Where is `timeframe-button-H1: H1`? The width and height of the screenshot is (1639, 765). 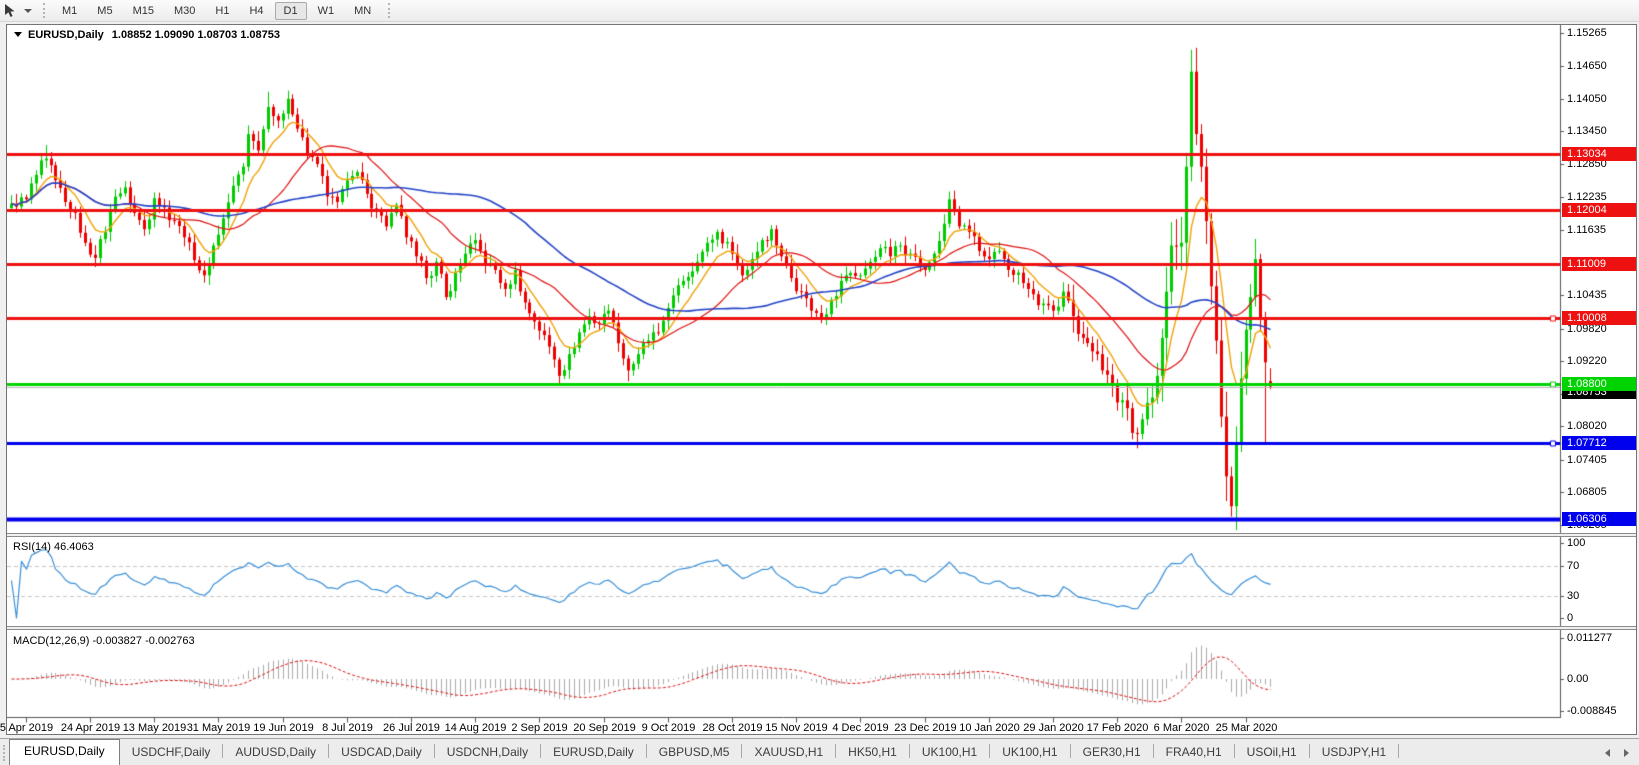
timeframe-button-H1: H1 is located at coordinates (222, 11).